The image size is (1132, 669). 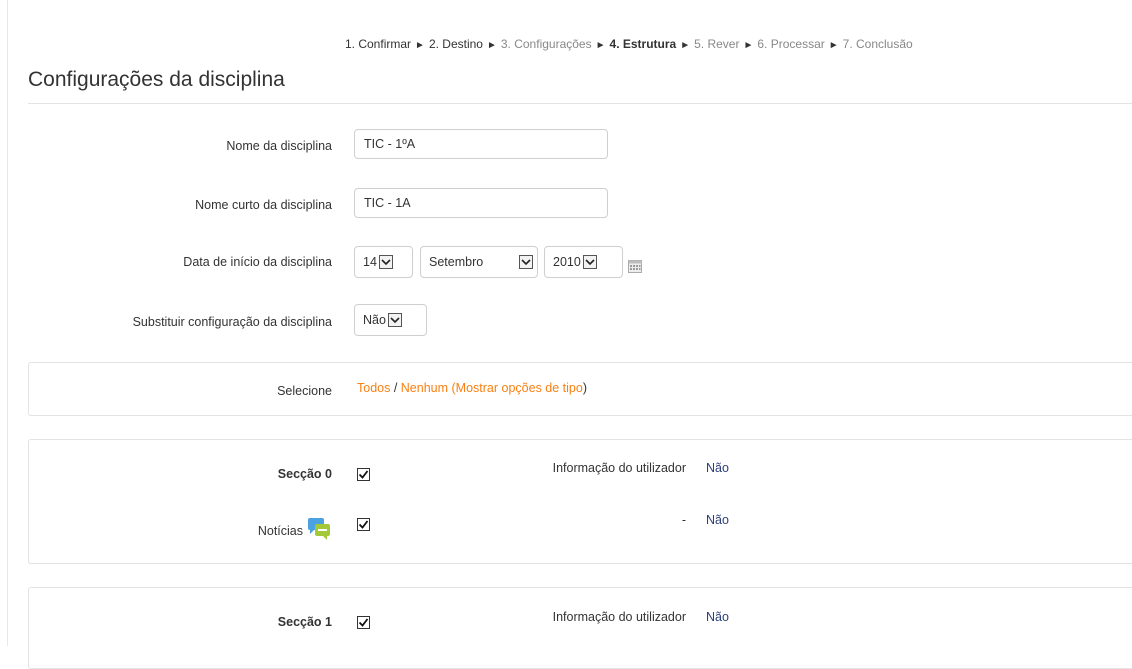 I want to click on select-all-link: Todos, so click(x=373, y=388).